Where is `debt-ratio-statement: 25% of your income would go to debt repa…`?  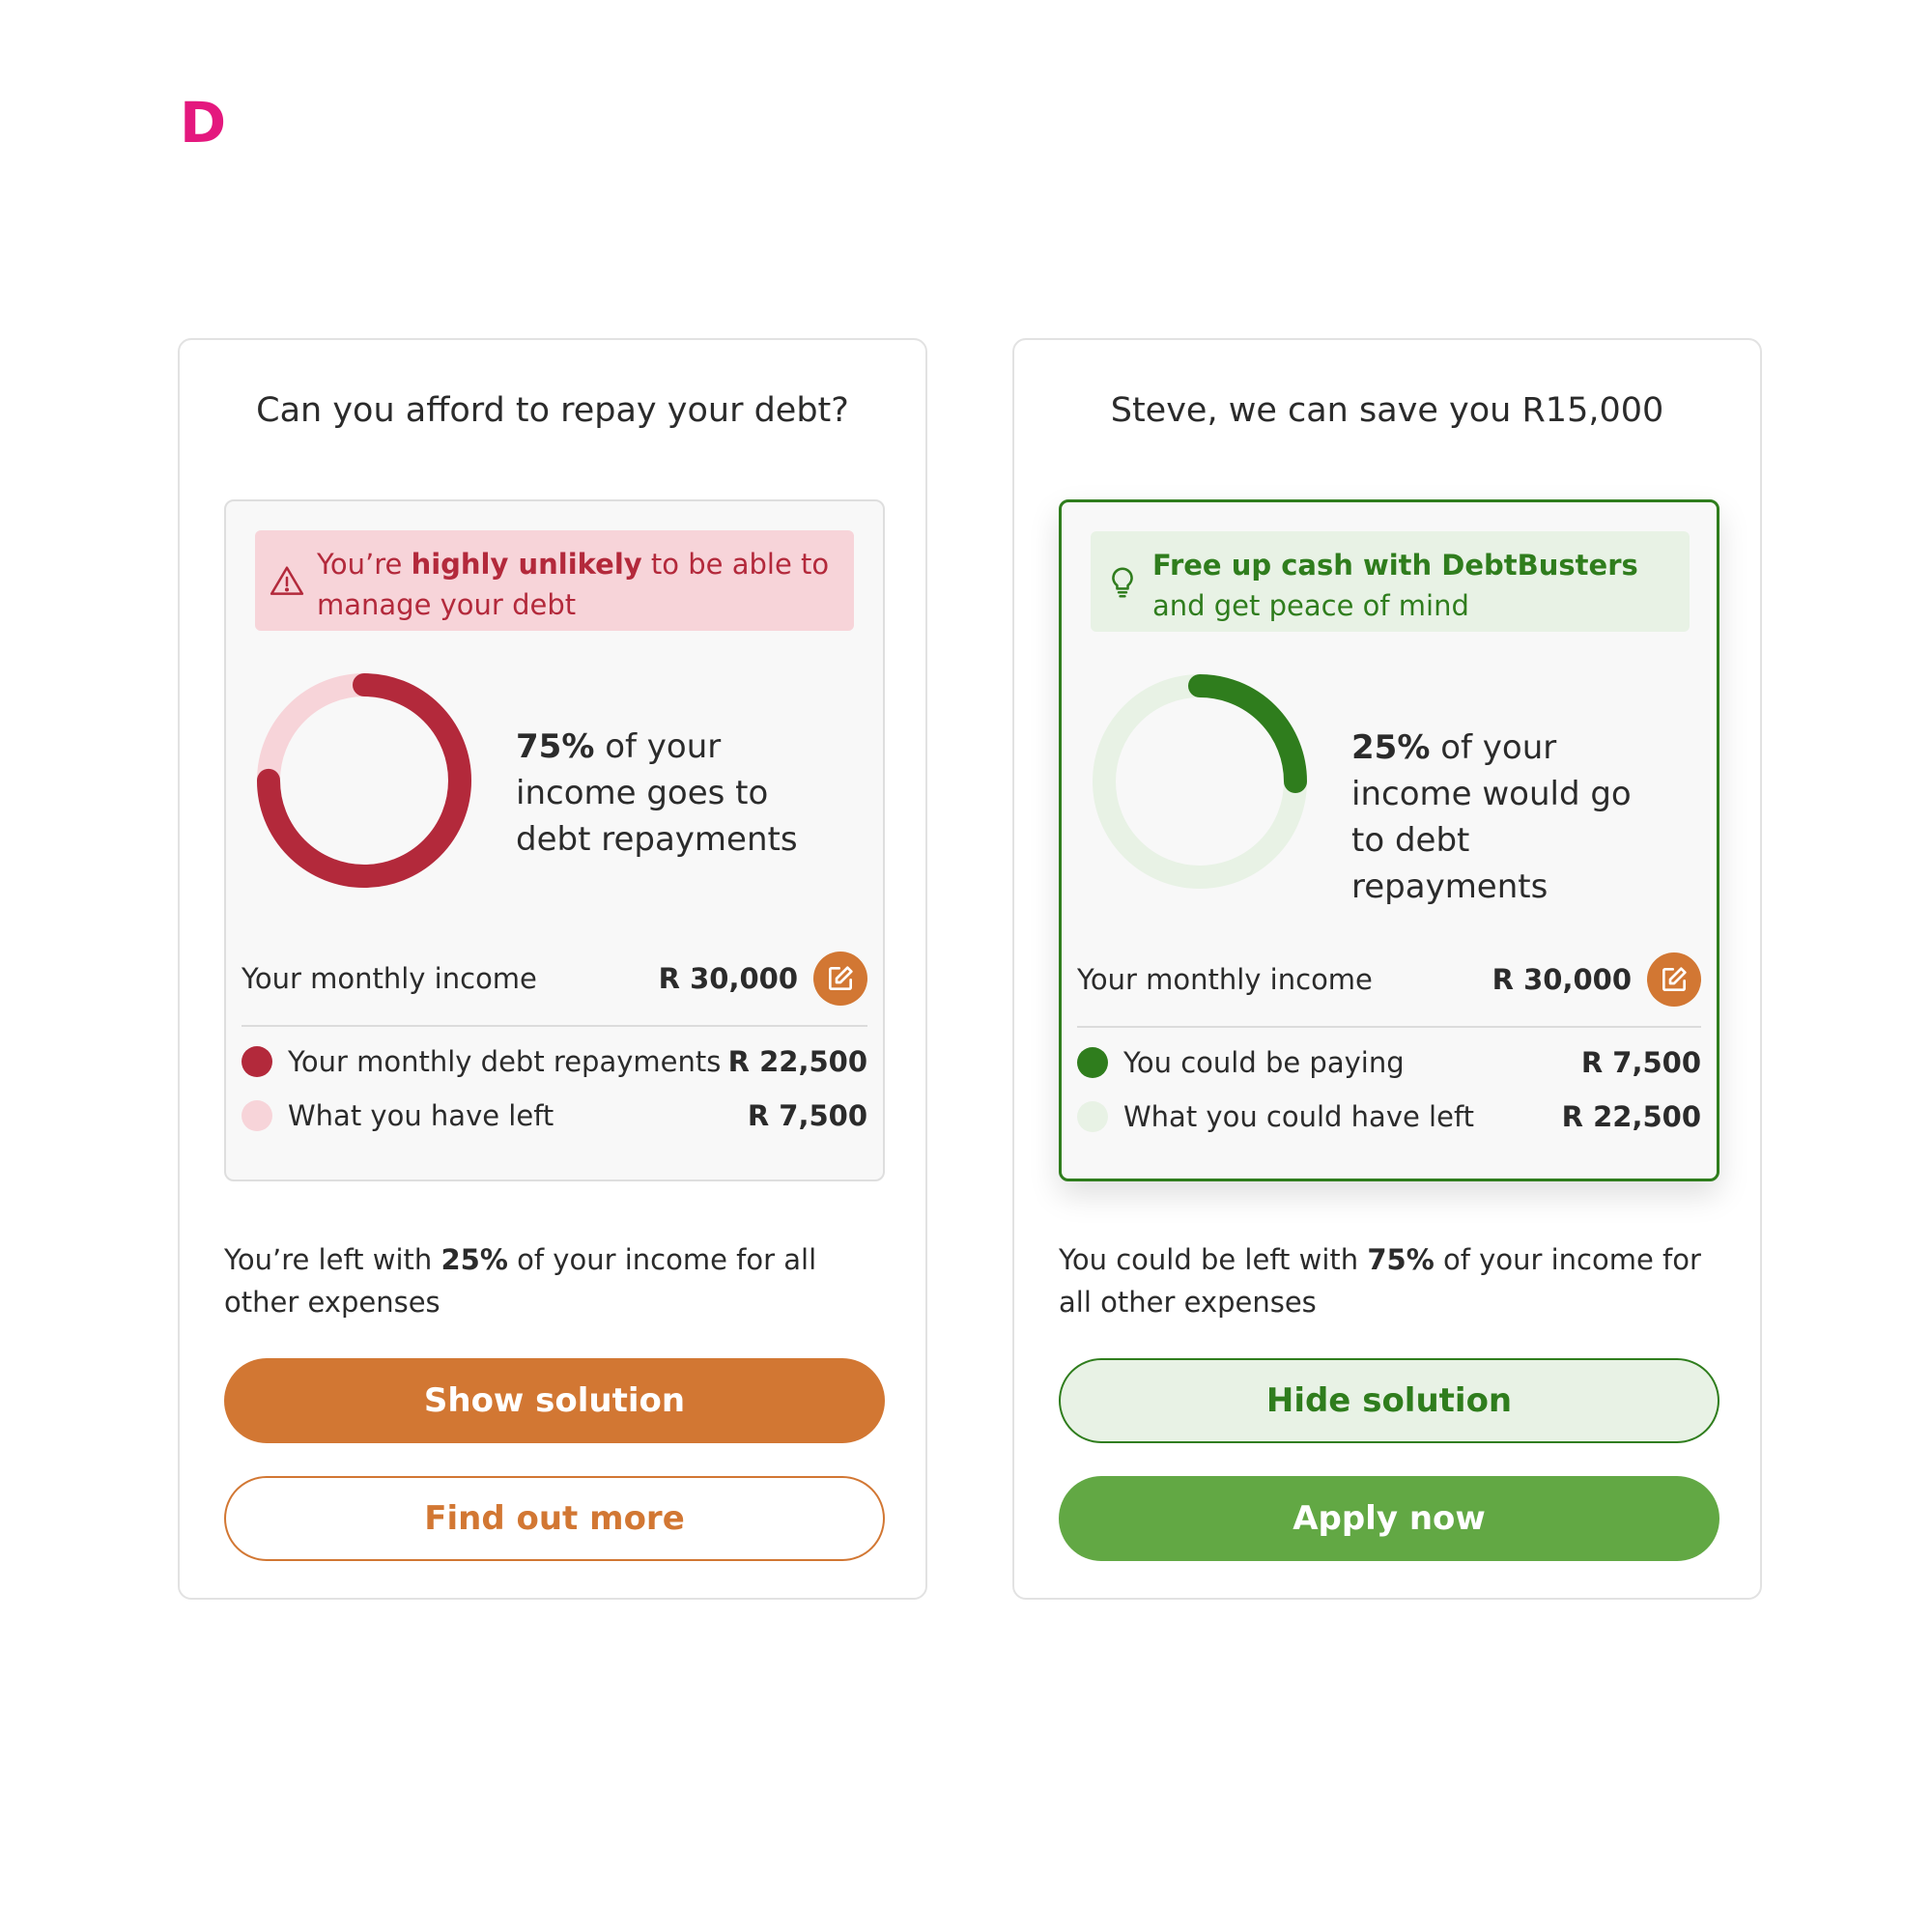 debt-ratio-statement: 25% of your income would go to debt repa… is located at coordinates (1510, 817).